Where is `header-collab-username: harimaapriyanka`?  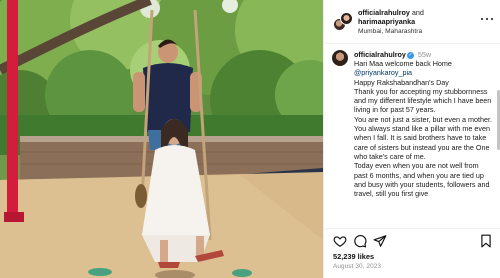
header-collab-username: harimaapriyanka is located at coordinates (386, 21).